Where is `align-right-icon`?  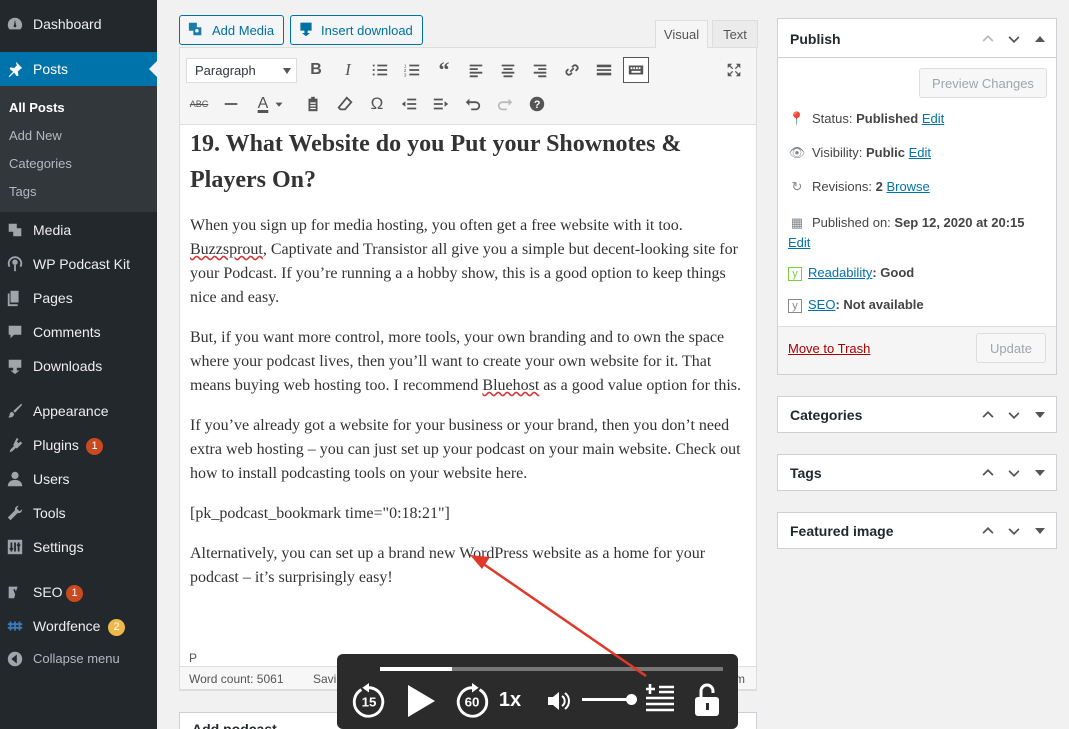
align-right-icon is located at coordinates (540, 70).